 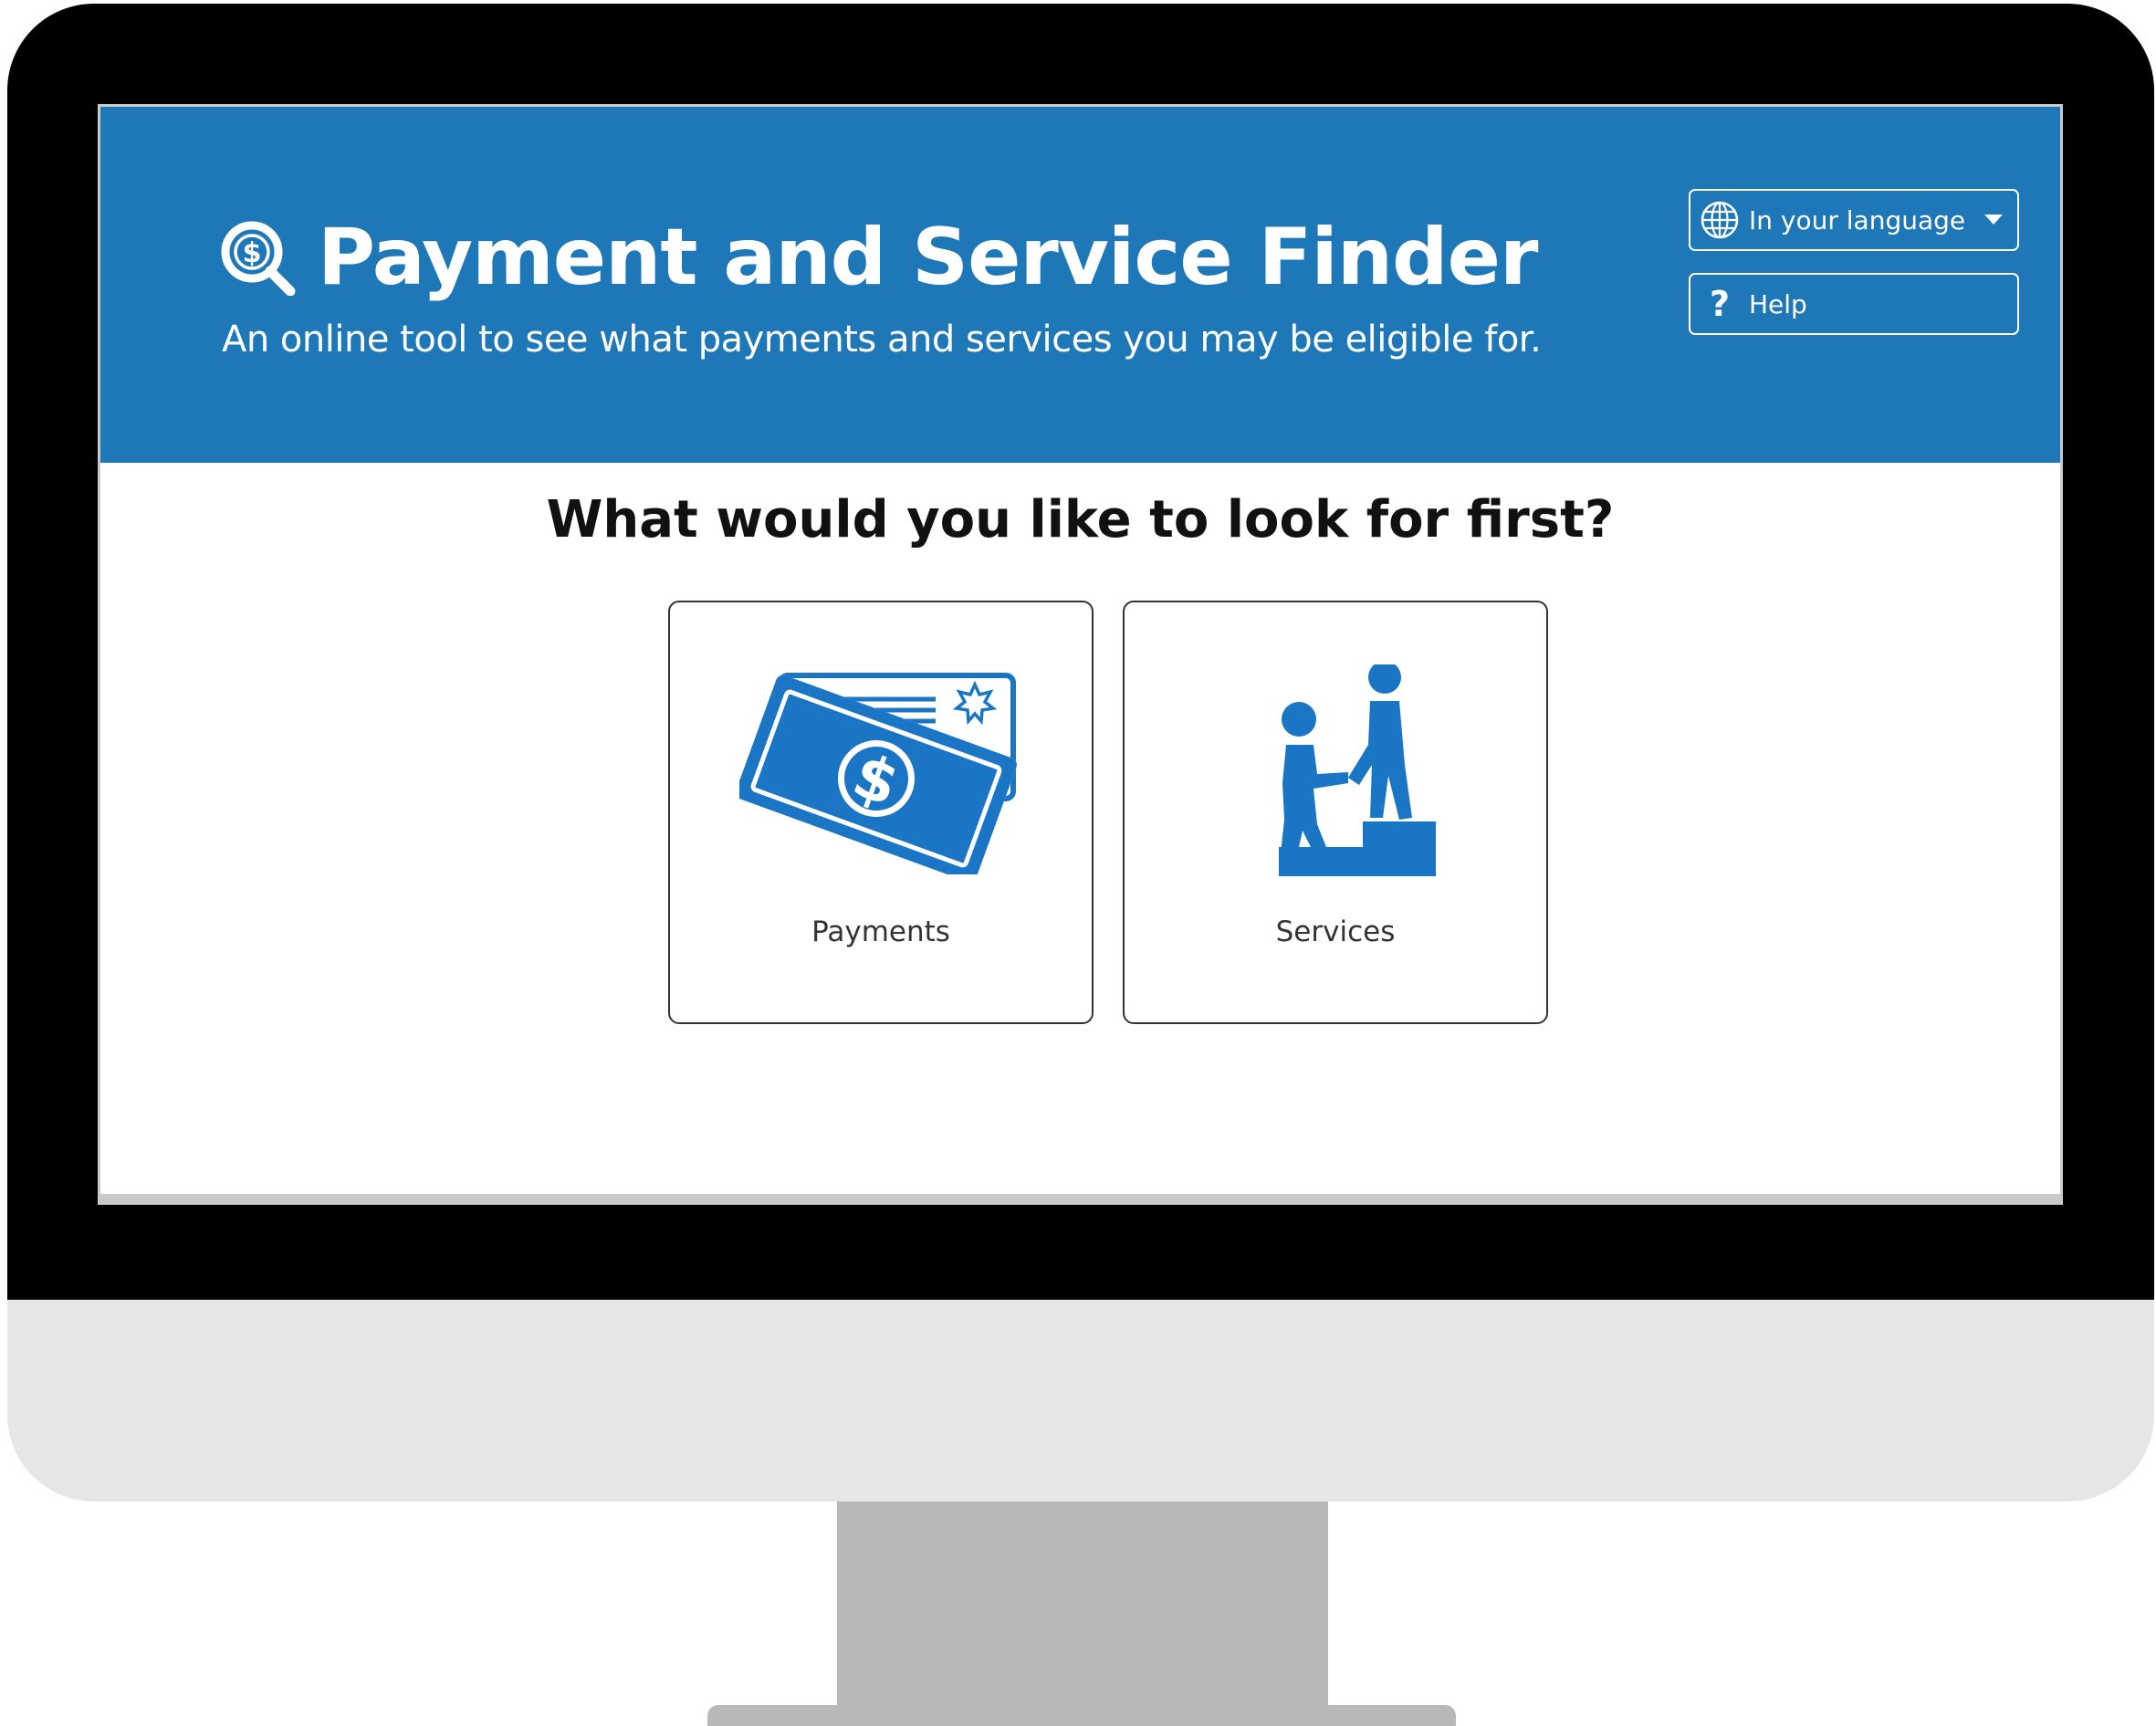 I want to click on help-button: ? Help, so click(x=1854, y=304).